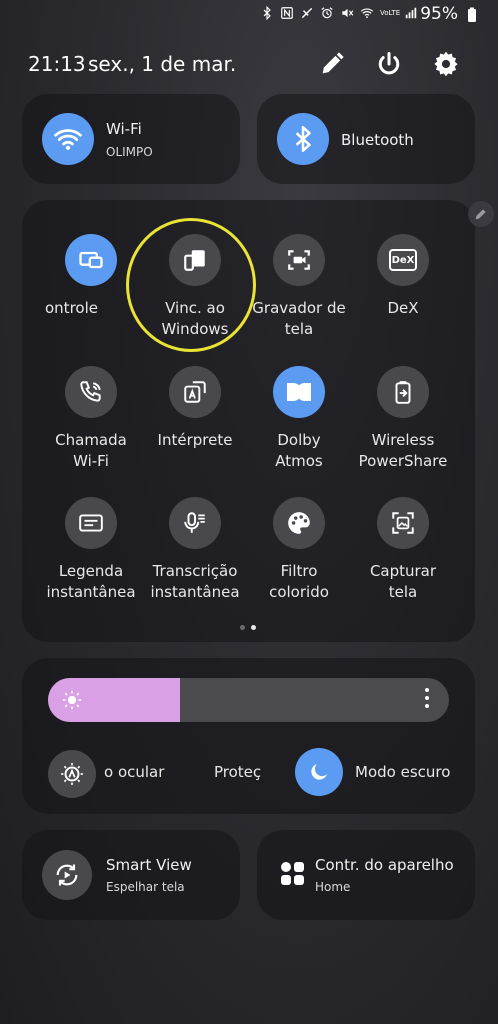  What do you see at coordinates (339, 13) in the screenshot?
I see `status-icons: VoLTE` at bounding box center [339, 13].